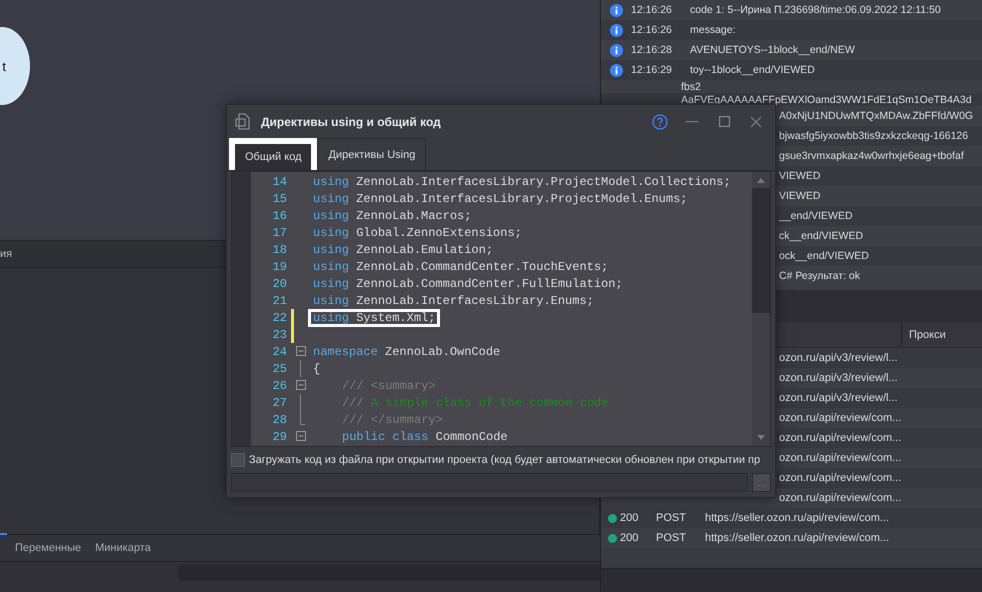 The width and height of the screenshot is (982, 592). What do you see at coordinates (407, 351) in the screenshot?
I see `code-line: namespace ZennoLab.OwnCode` at bounding box center [407, 351].